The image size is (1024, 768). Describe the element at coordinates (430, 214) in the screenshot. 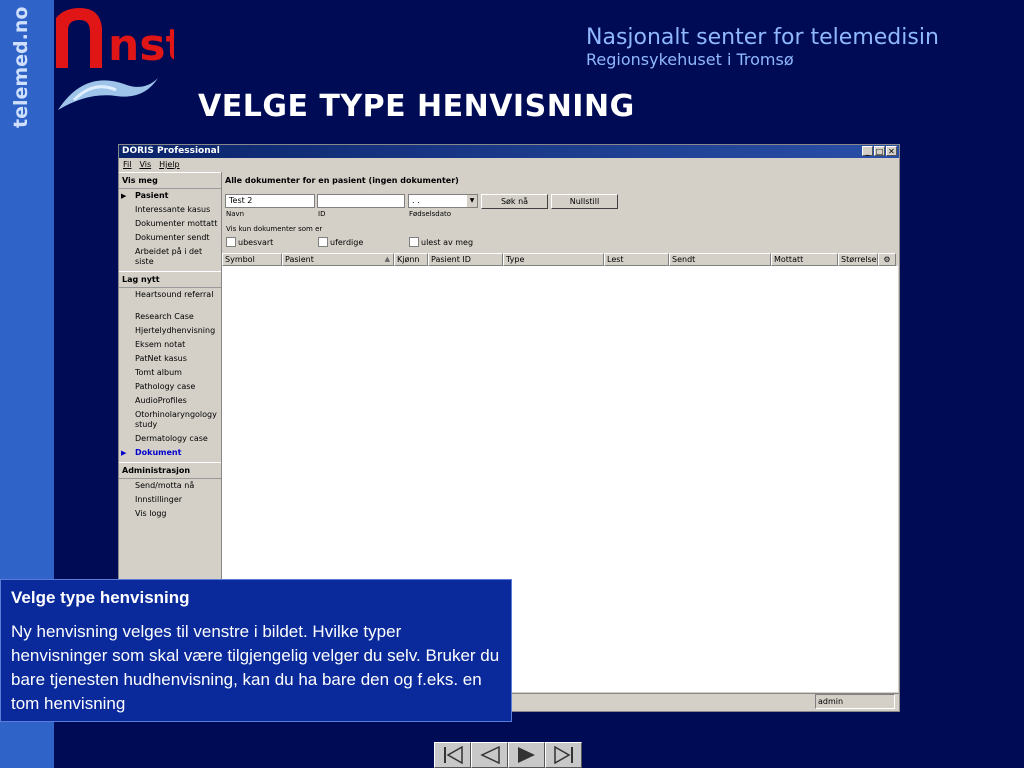

I see `dob-label: Fødselsdato` at that location.